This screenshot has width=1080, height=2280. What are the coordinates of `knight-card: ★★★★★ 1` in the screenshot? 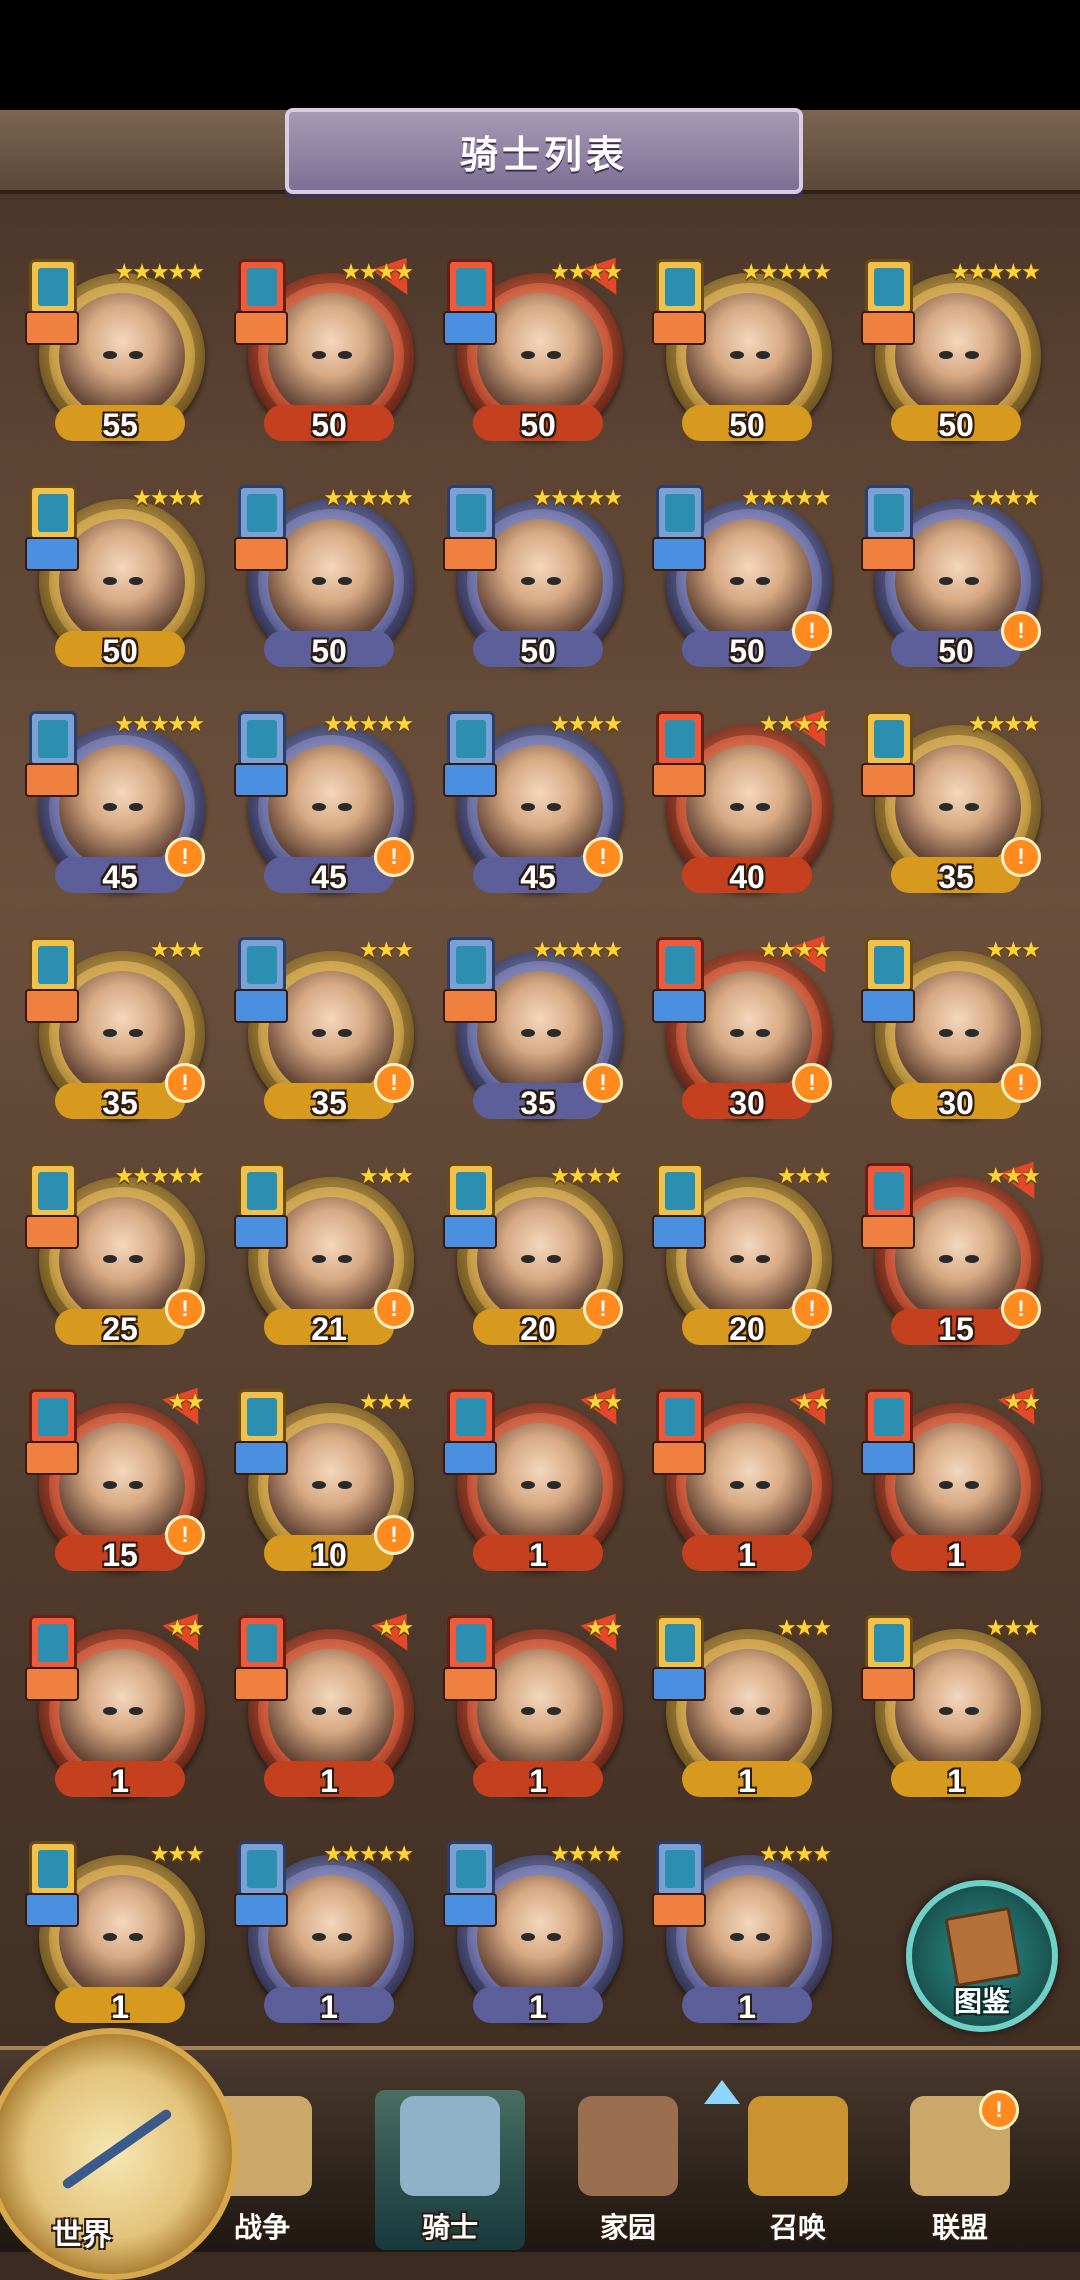 It's located at (329, 1937).